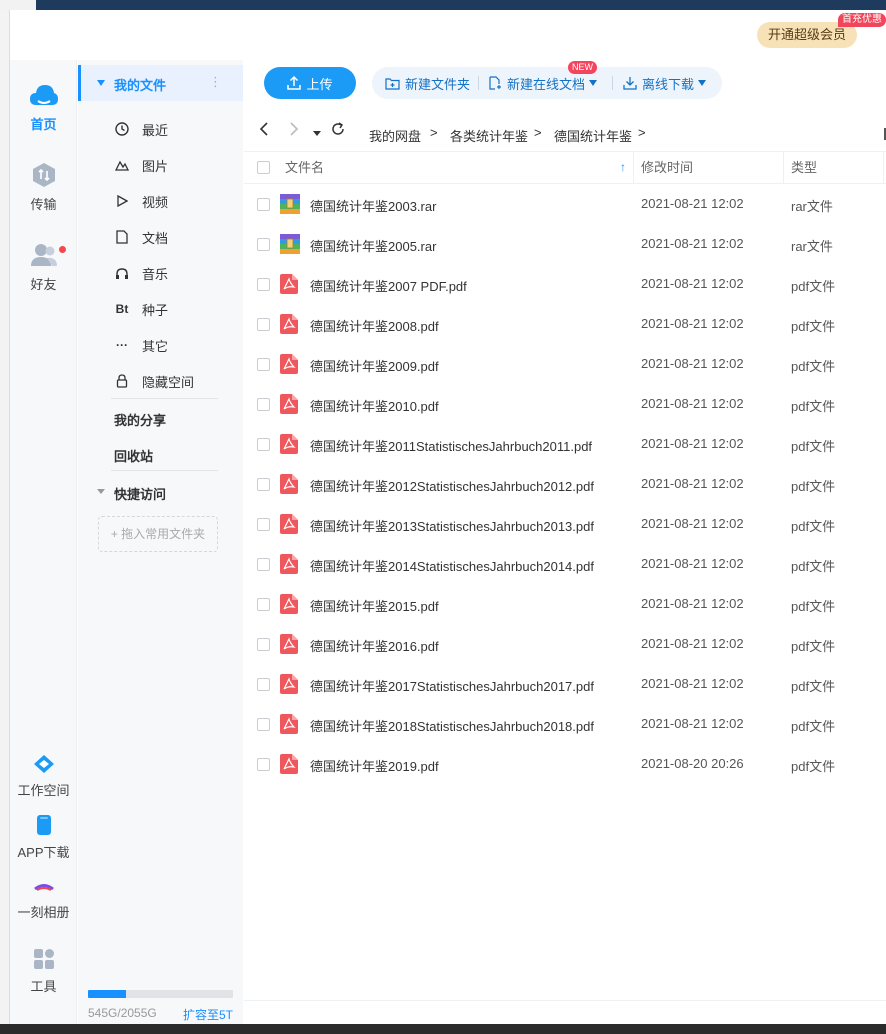 This screenshot has width=886, height=1034. I want to click on nav-quick-access: 快捷访问, so click(140, 493).